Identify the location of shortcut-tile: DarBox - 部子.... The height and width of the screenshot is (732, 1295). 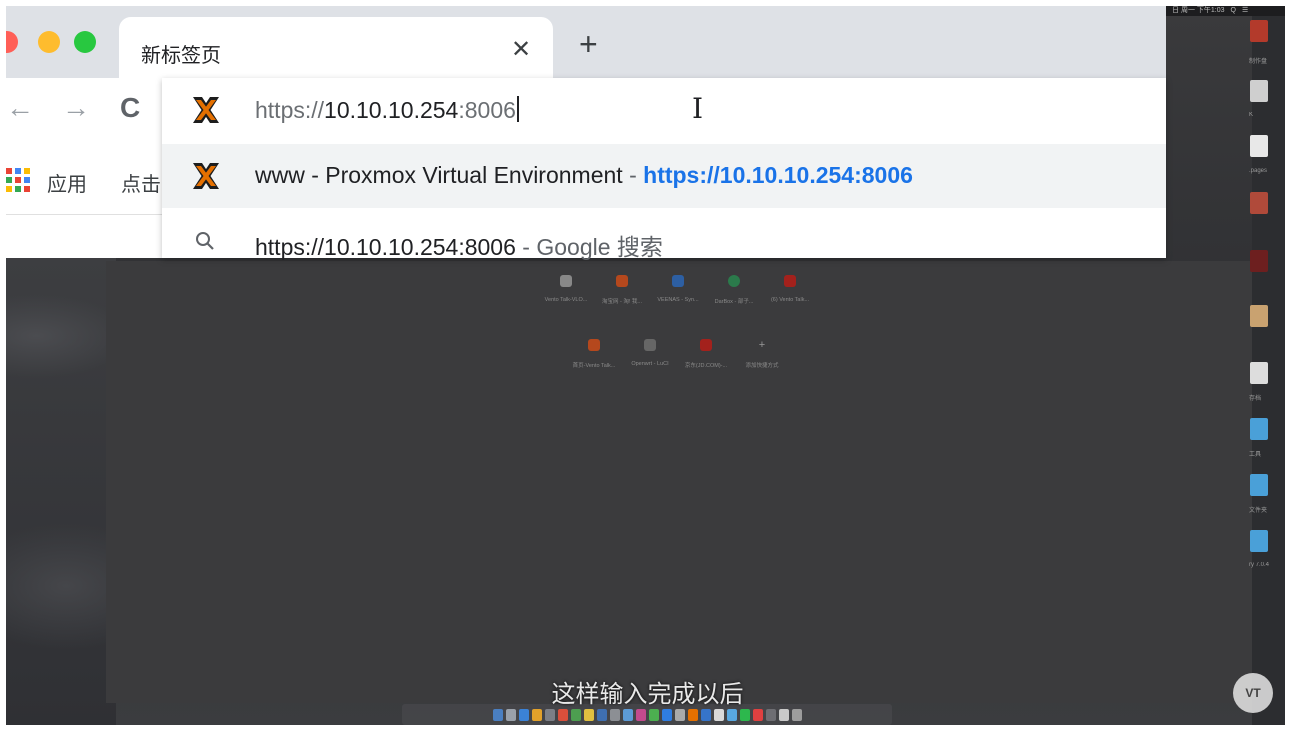
(734, 290).